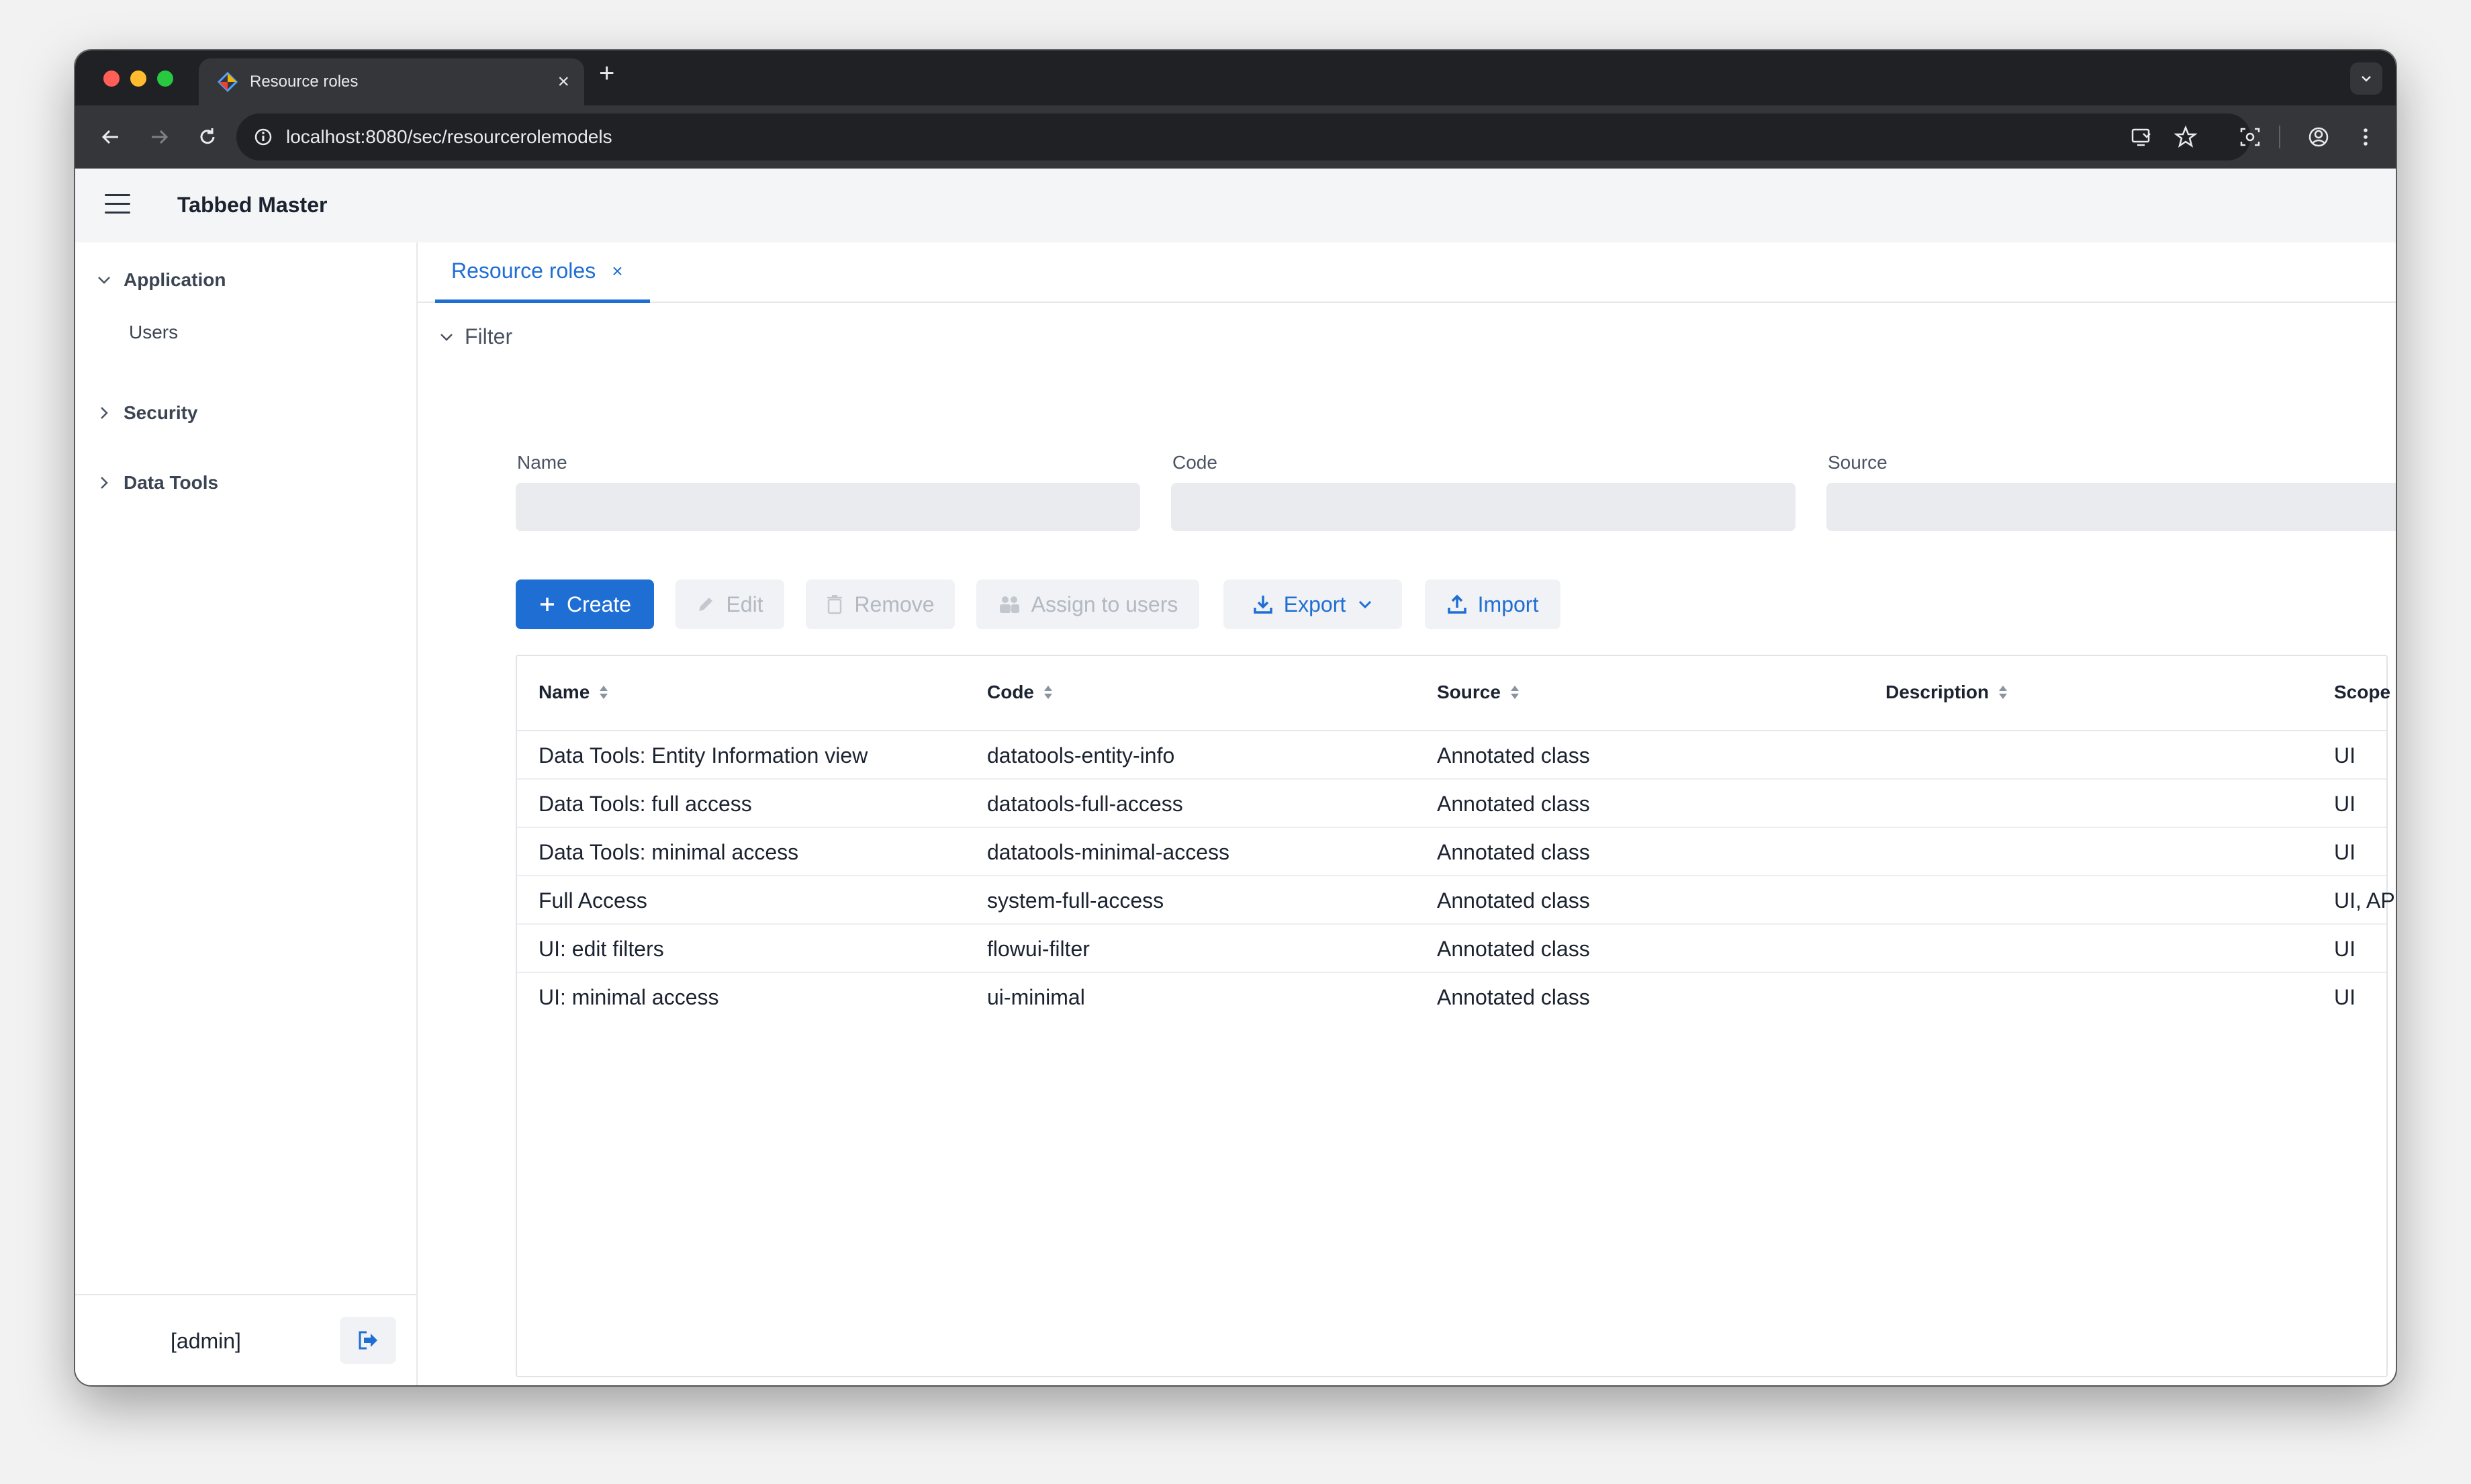 Image resolution: width=2471 pixels, height=1484 pixels. What do you see at coordinates (1235, 205) in the screenshot?
I see `app-header: Tabbed Master` at bounding box center [1235, 205].